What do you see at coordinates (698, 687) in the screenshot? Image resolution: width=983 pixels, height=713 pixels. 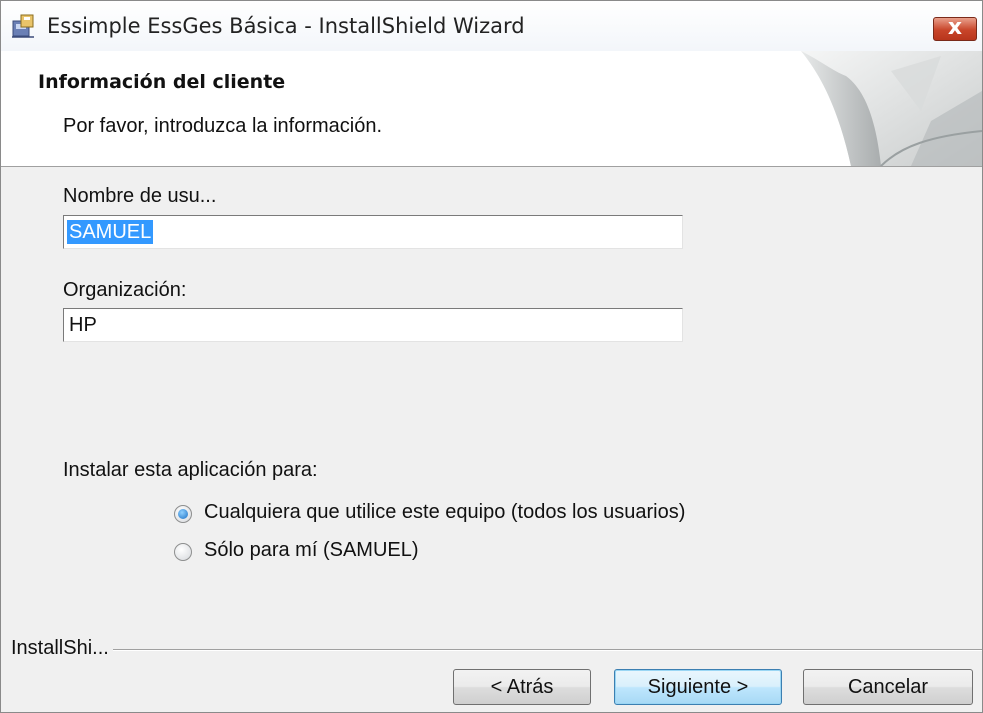 I see `next-button: Siguiente >` at bounding box center [698, 687].